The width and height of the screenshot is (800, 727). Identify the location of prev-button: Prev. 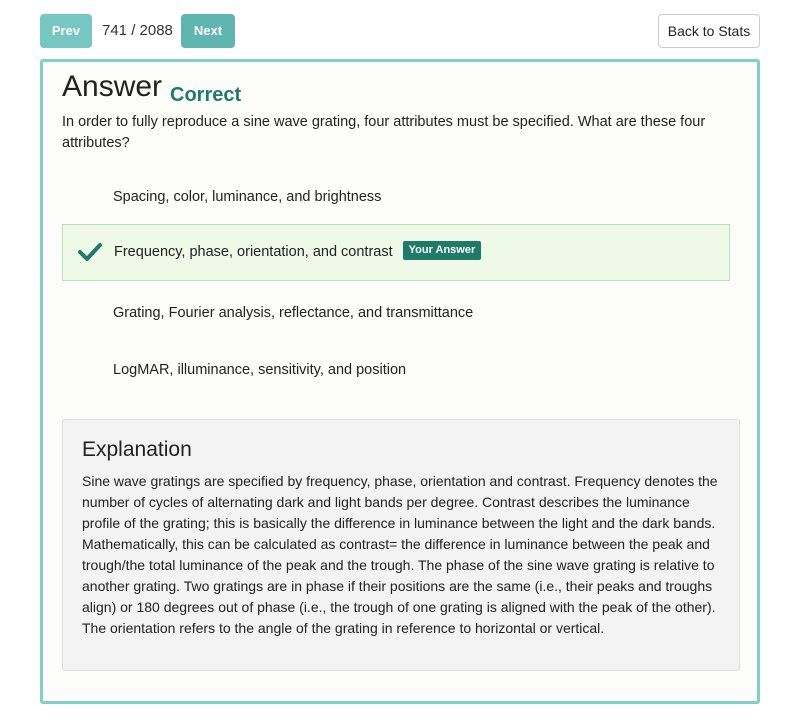
(66, 31).